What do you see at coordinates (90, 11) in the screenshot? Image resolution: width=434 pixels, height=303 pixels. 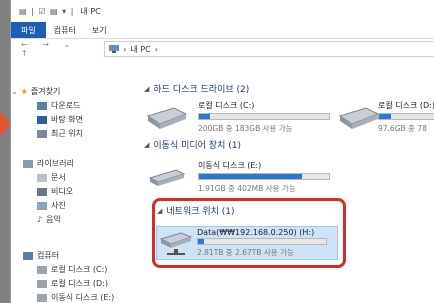 I see `window-title: 내 PC` at bounding box center [90, 11].